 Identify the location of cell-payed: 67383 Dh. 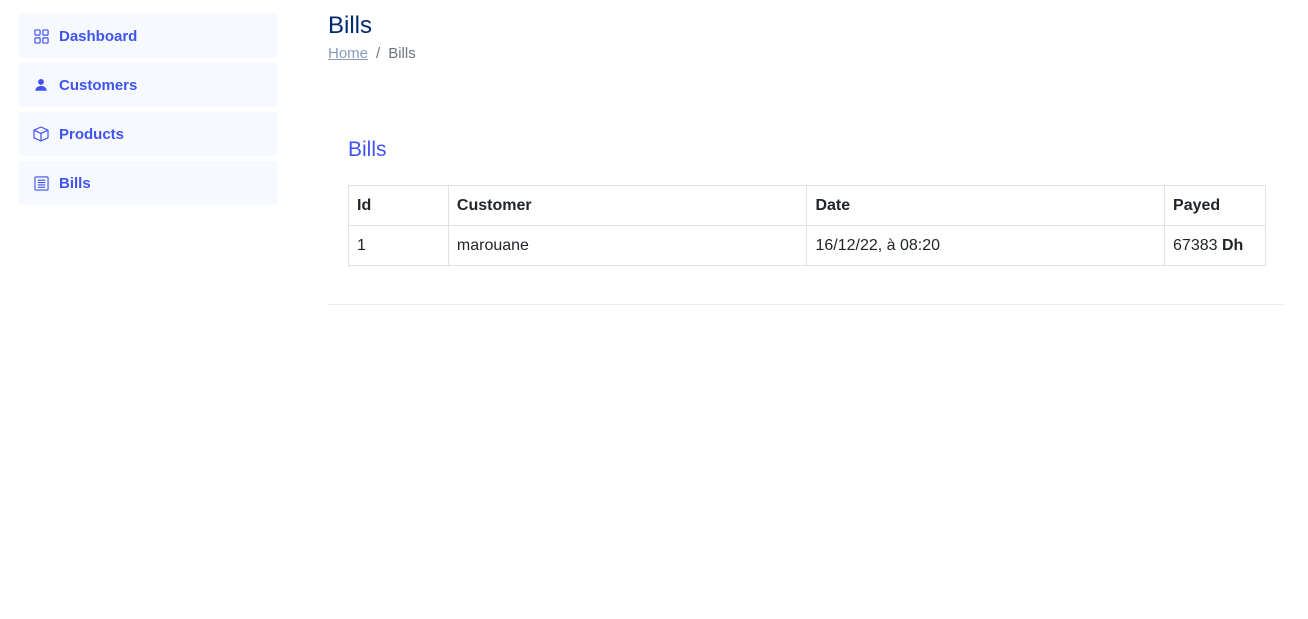
(1215, 245).